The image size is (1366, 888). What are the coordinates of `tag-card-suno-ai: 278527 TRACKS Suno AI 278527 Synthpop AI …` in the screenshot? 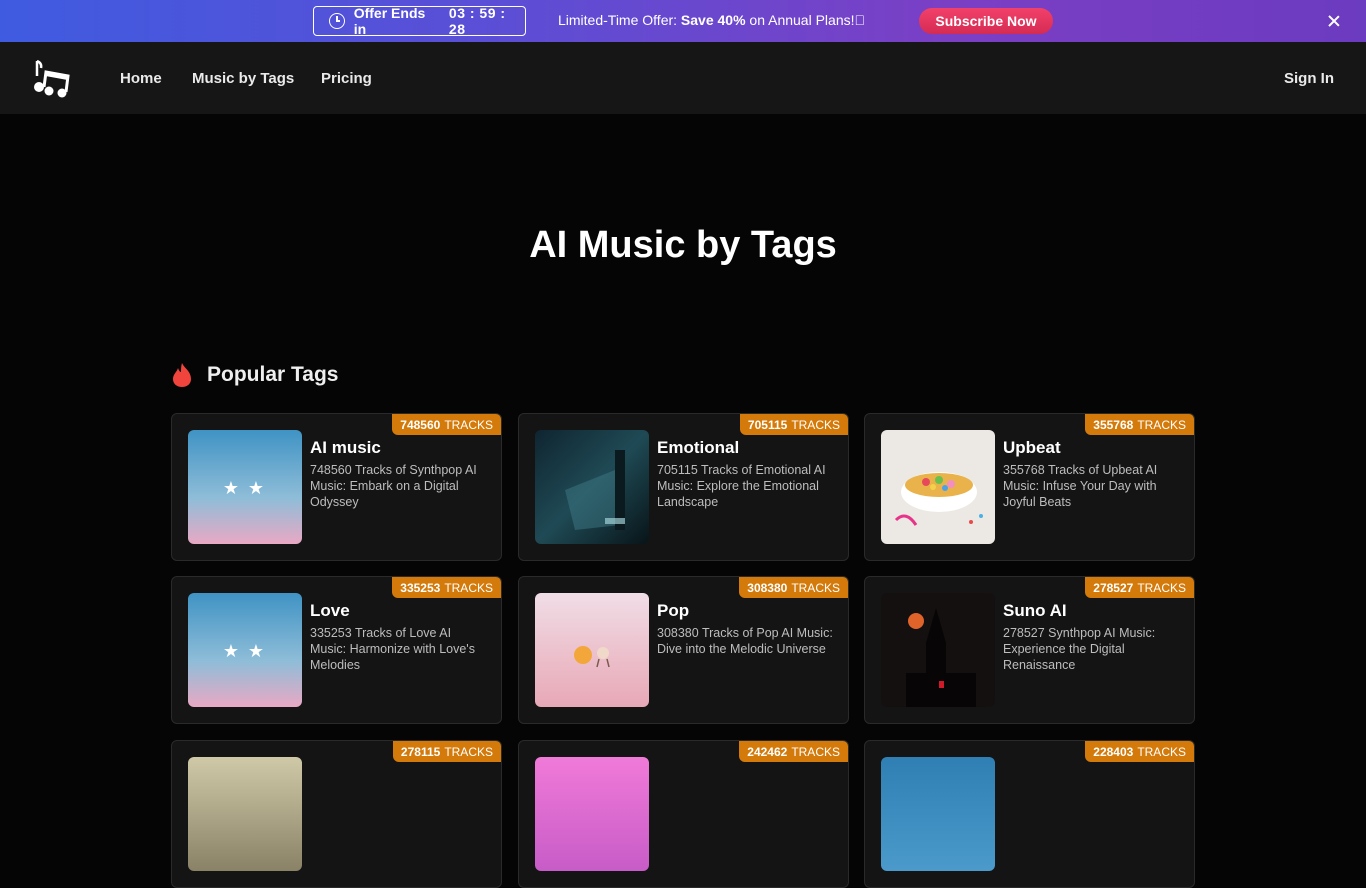 It's located at (1029, 650).